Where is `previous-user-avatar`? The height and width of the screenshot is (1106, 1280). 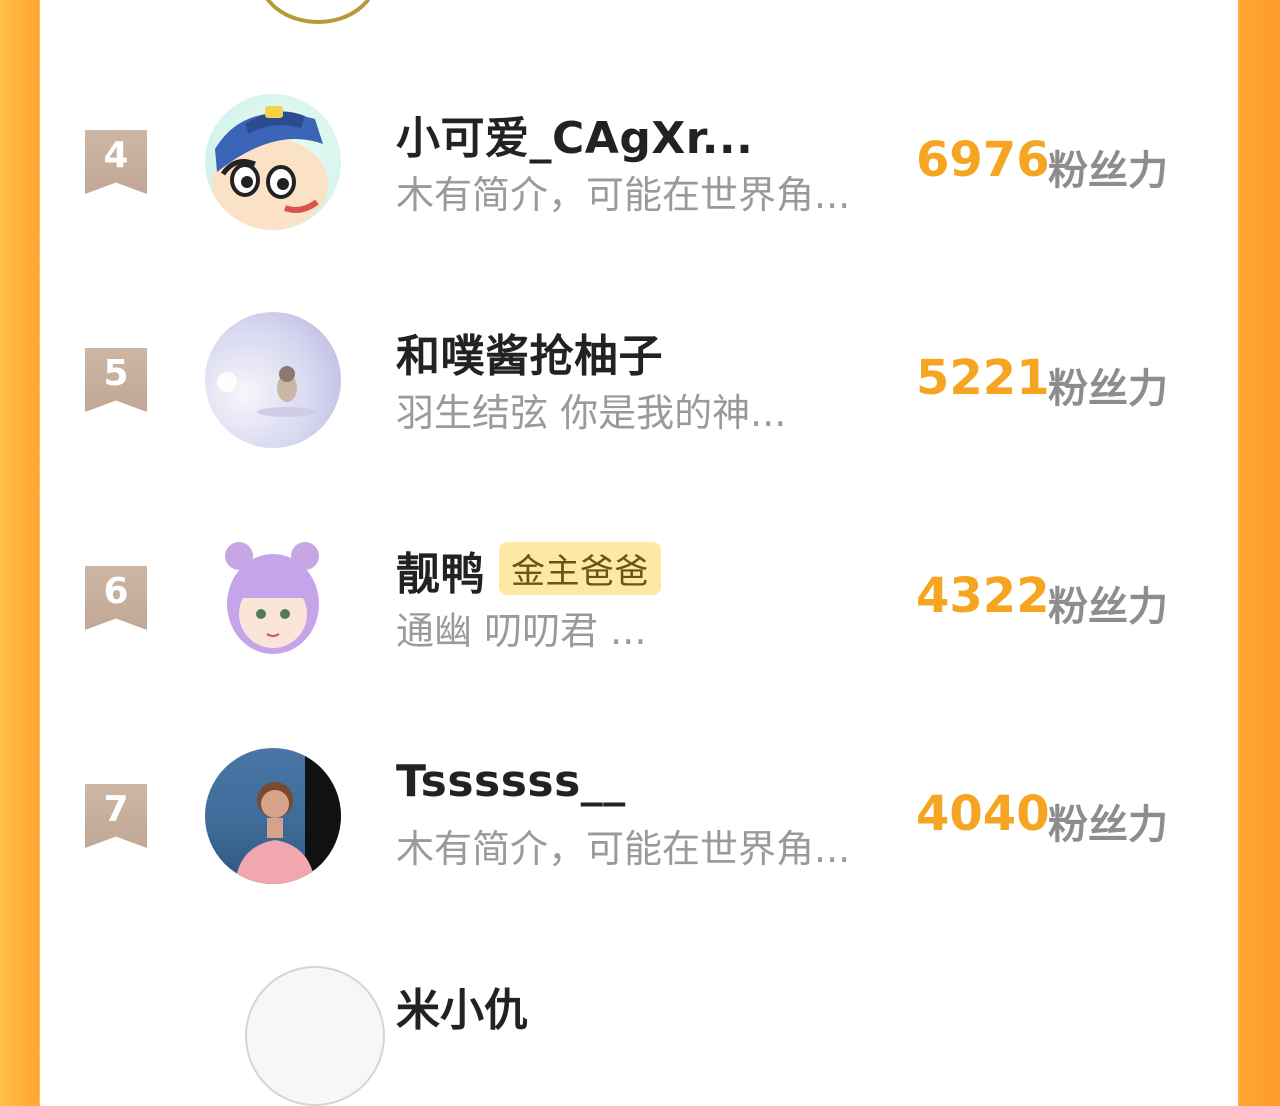
previous-user-avatar is located at coordinates (318, 12).